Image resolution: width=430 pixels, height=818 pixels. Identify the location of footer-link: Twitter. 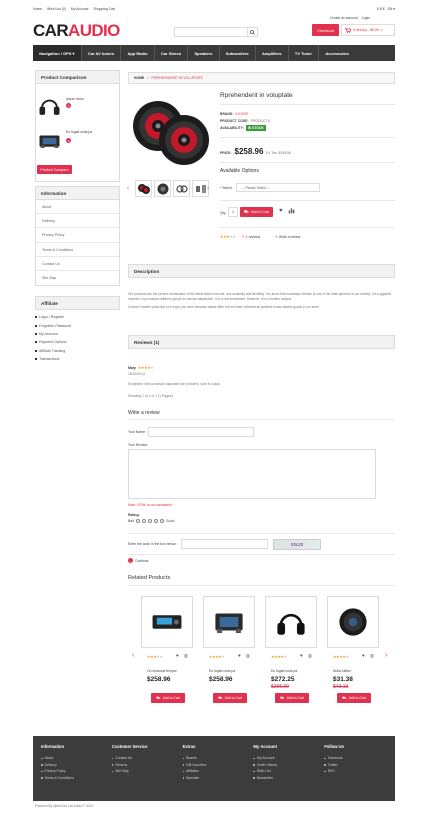
(359, 765).